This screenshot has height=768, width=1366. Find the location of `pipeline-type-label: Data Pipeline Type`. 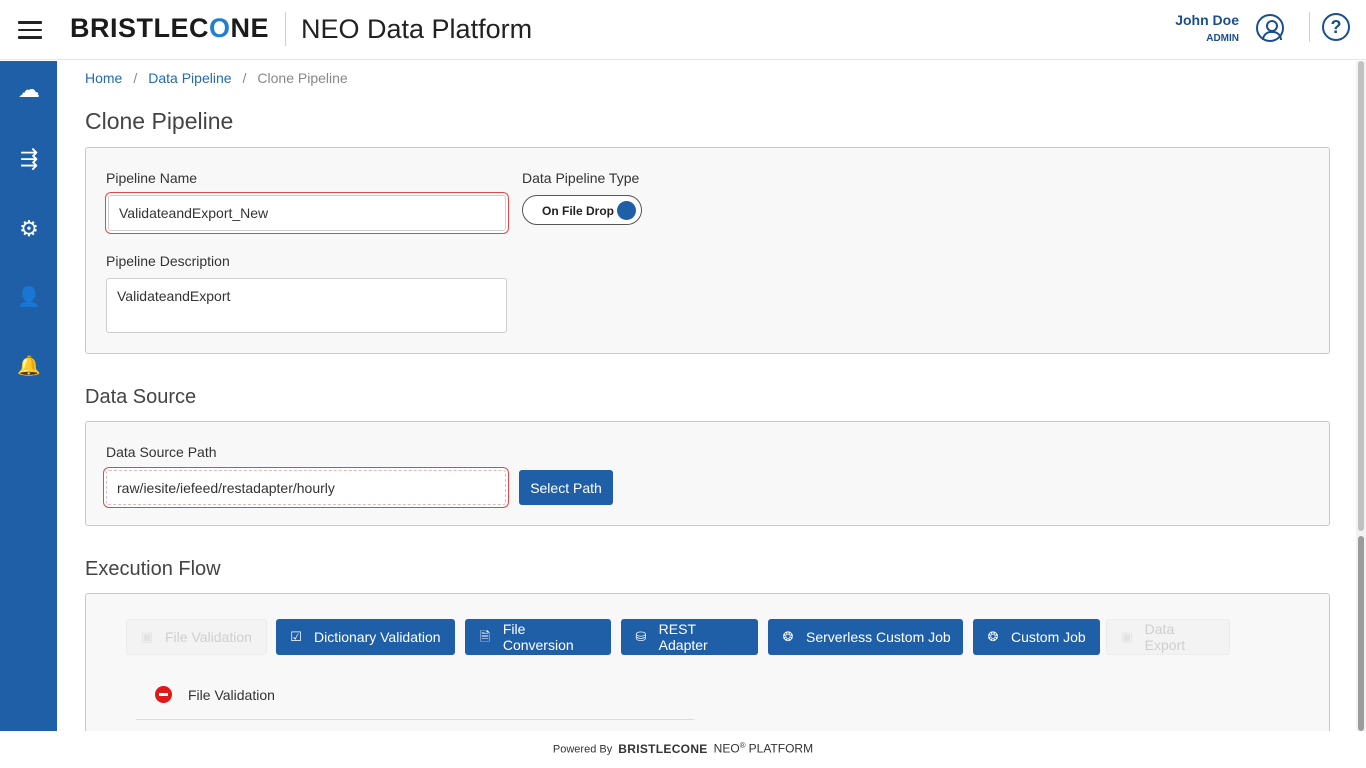

pipeline-type-label: Data Pipeline Type is located at coordinates (581, 178).